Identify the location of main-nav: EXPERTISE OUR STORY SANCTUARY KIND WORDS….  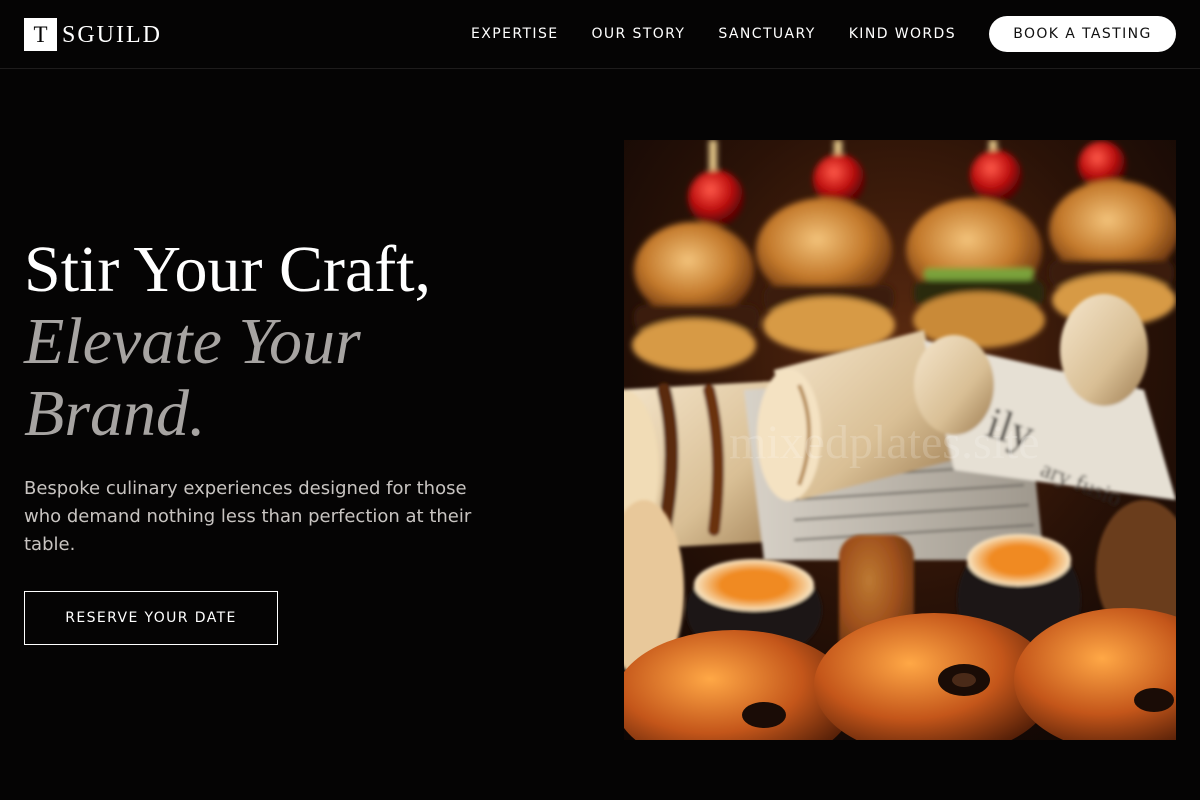
(823, 34).